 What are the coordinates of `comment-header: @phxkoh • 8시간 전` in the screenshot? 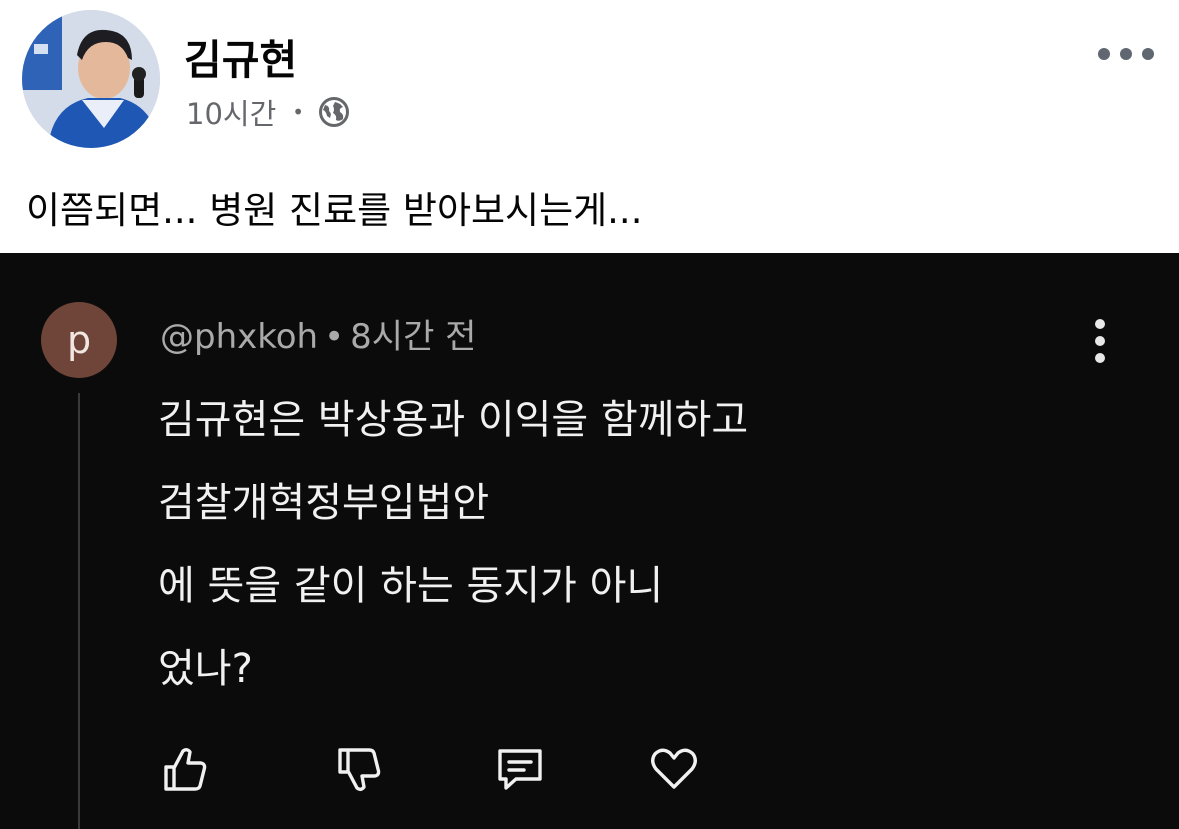 It's located at (318, 333).